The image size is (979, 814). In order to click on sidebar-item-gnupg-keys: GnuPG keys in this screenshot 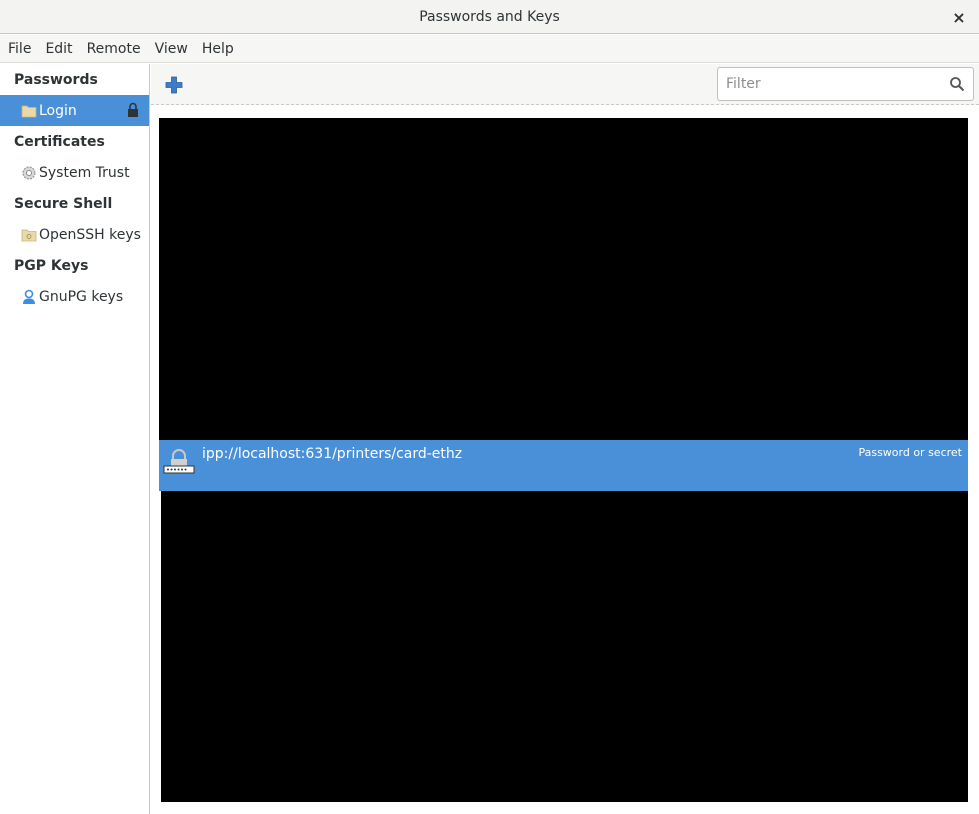, I will do `click(74, 296)`.